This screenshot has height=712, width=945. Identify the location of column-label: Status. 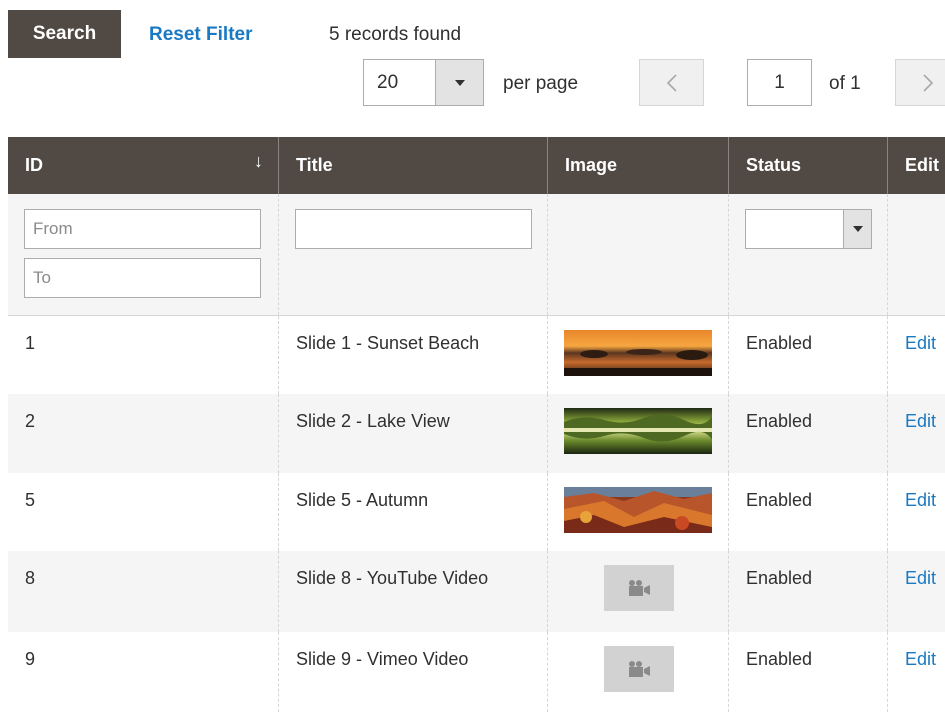
(774, 165).